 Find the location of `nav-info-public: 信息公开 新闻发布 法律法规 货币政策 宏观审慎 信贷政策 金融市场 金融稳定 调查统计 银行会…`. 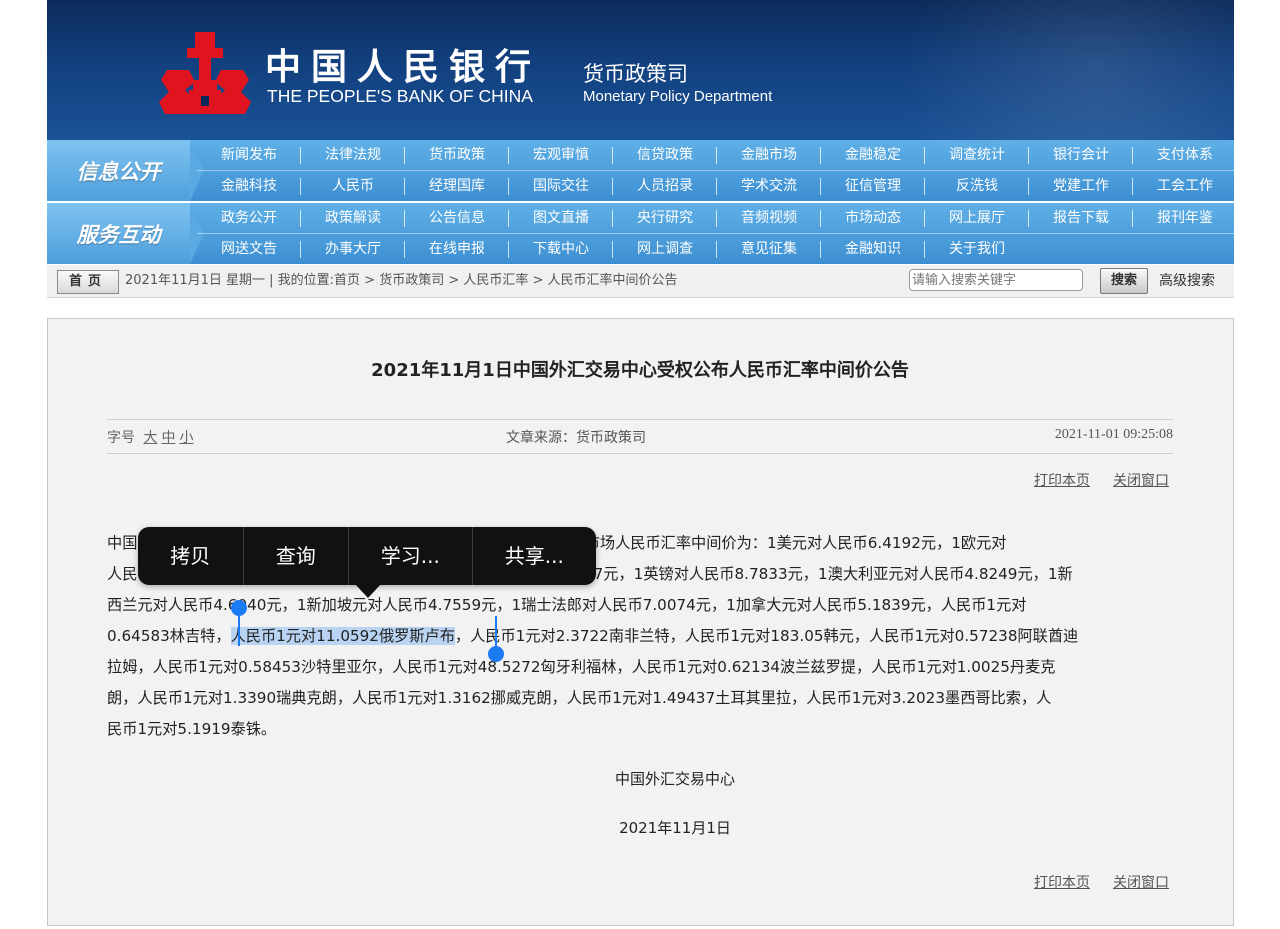

nav-info-public: 信息公开 新闻发布 法律法规 货币政策 宏观审慎 信贷政策 金融市场 金融稳定 调查统计 银行会… is located at coordinates (640, 170).